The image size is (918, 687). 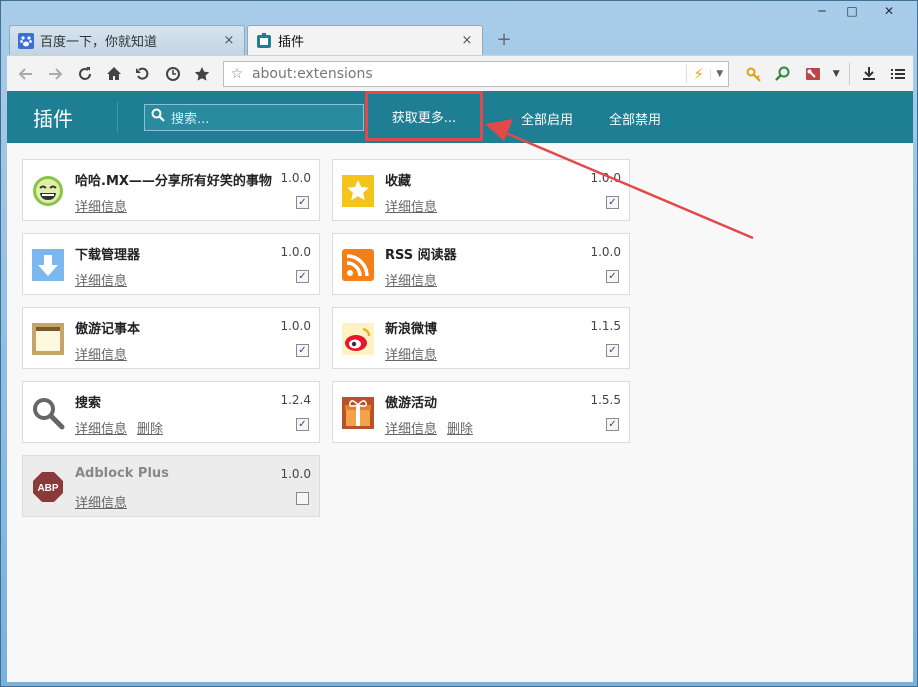 What do you see at coordinates (753, 74) in the screenshot?
I see `key-icon` at bounding box center [753, 74].